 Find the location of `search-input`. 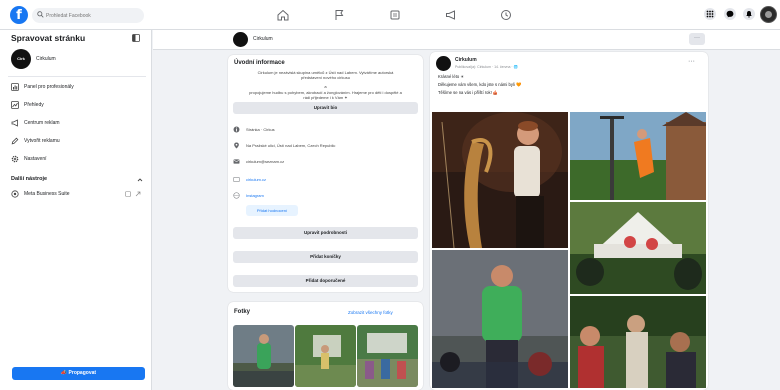

search-input is located at coordinates (92, 15).